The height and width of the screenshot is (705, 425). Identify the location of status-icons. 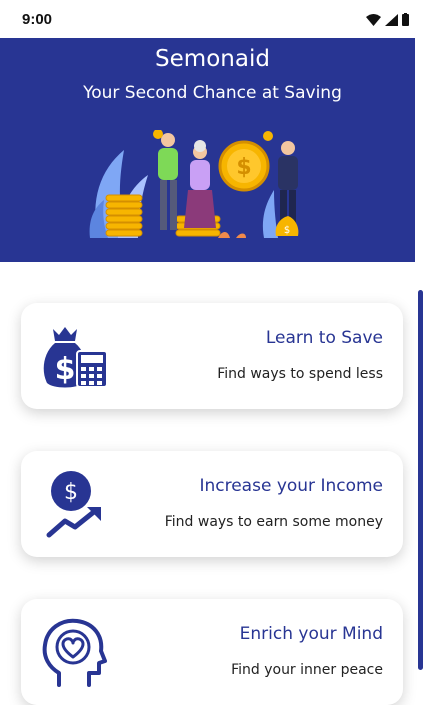
(387, 19).